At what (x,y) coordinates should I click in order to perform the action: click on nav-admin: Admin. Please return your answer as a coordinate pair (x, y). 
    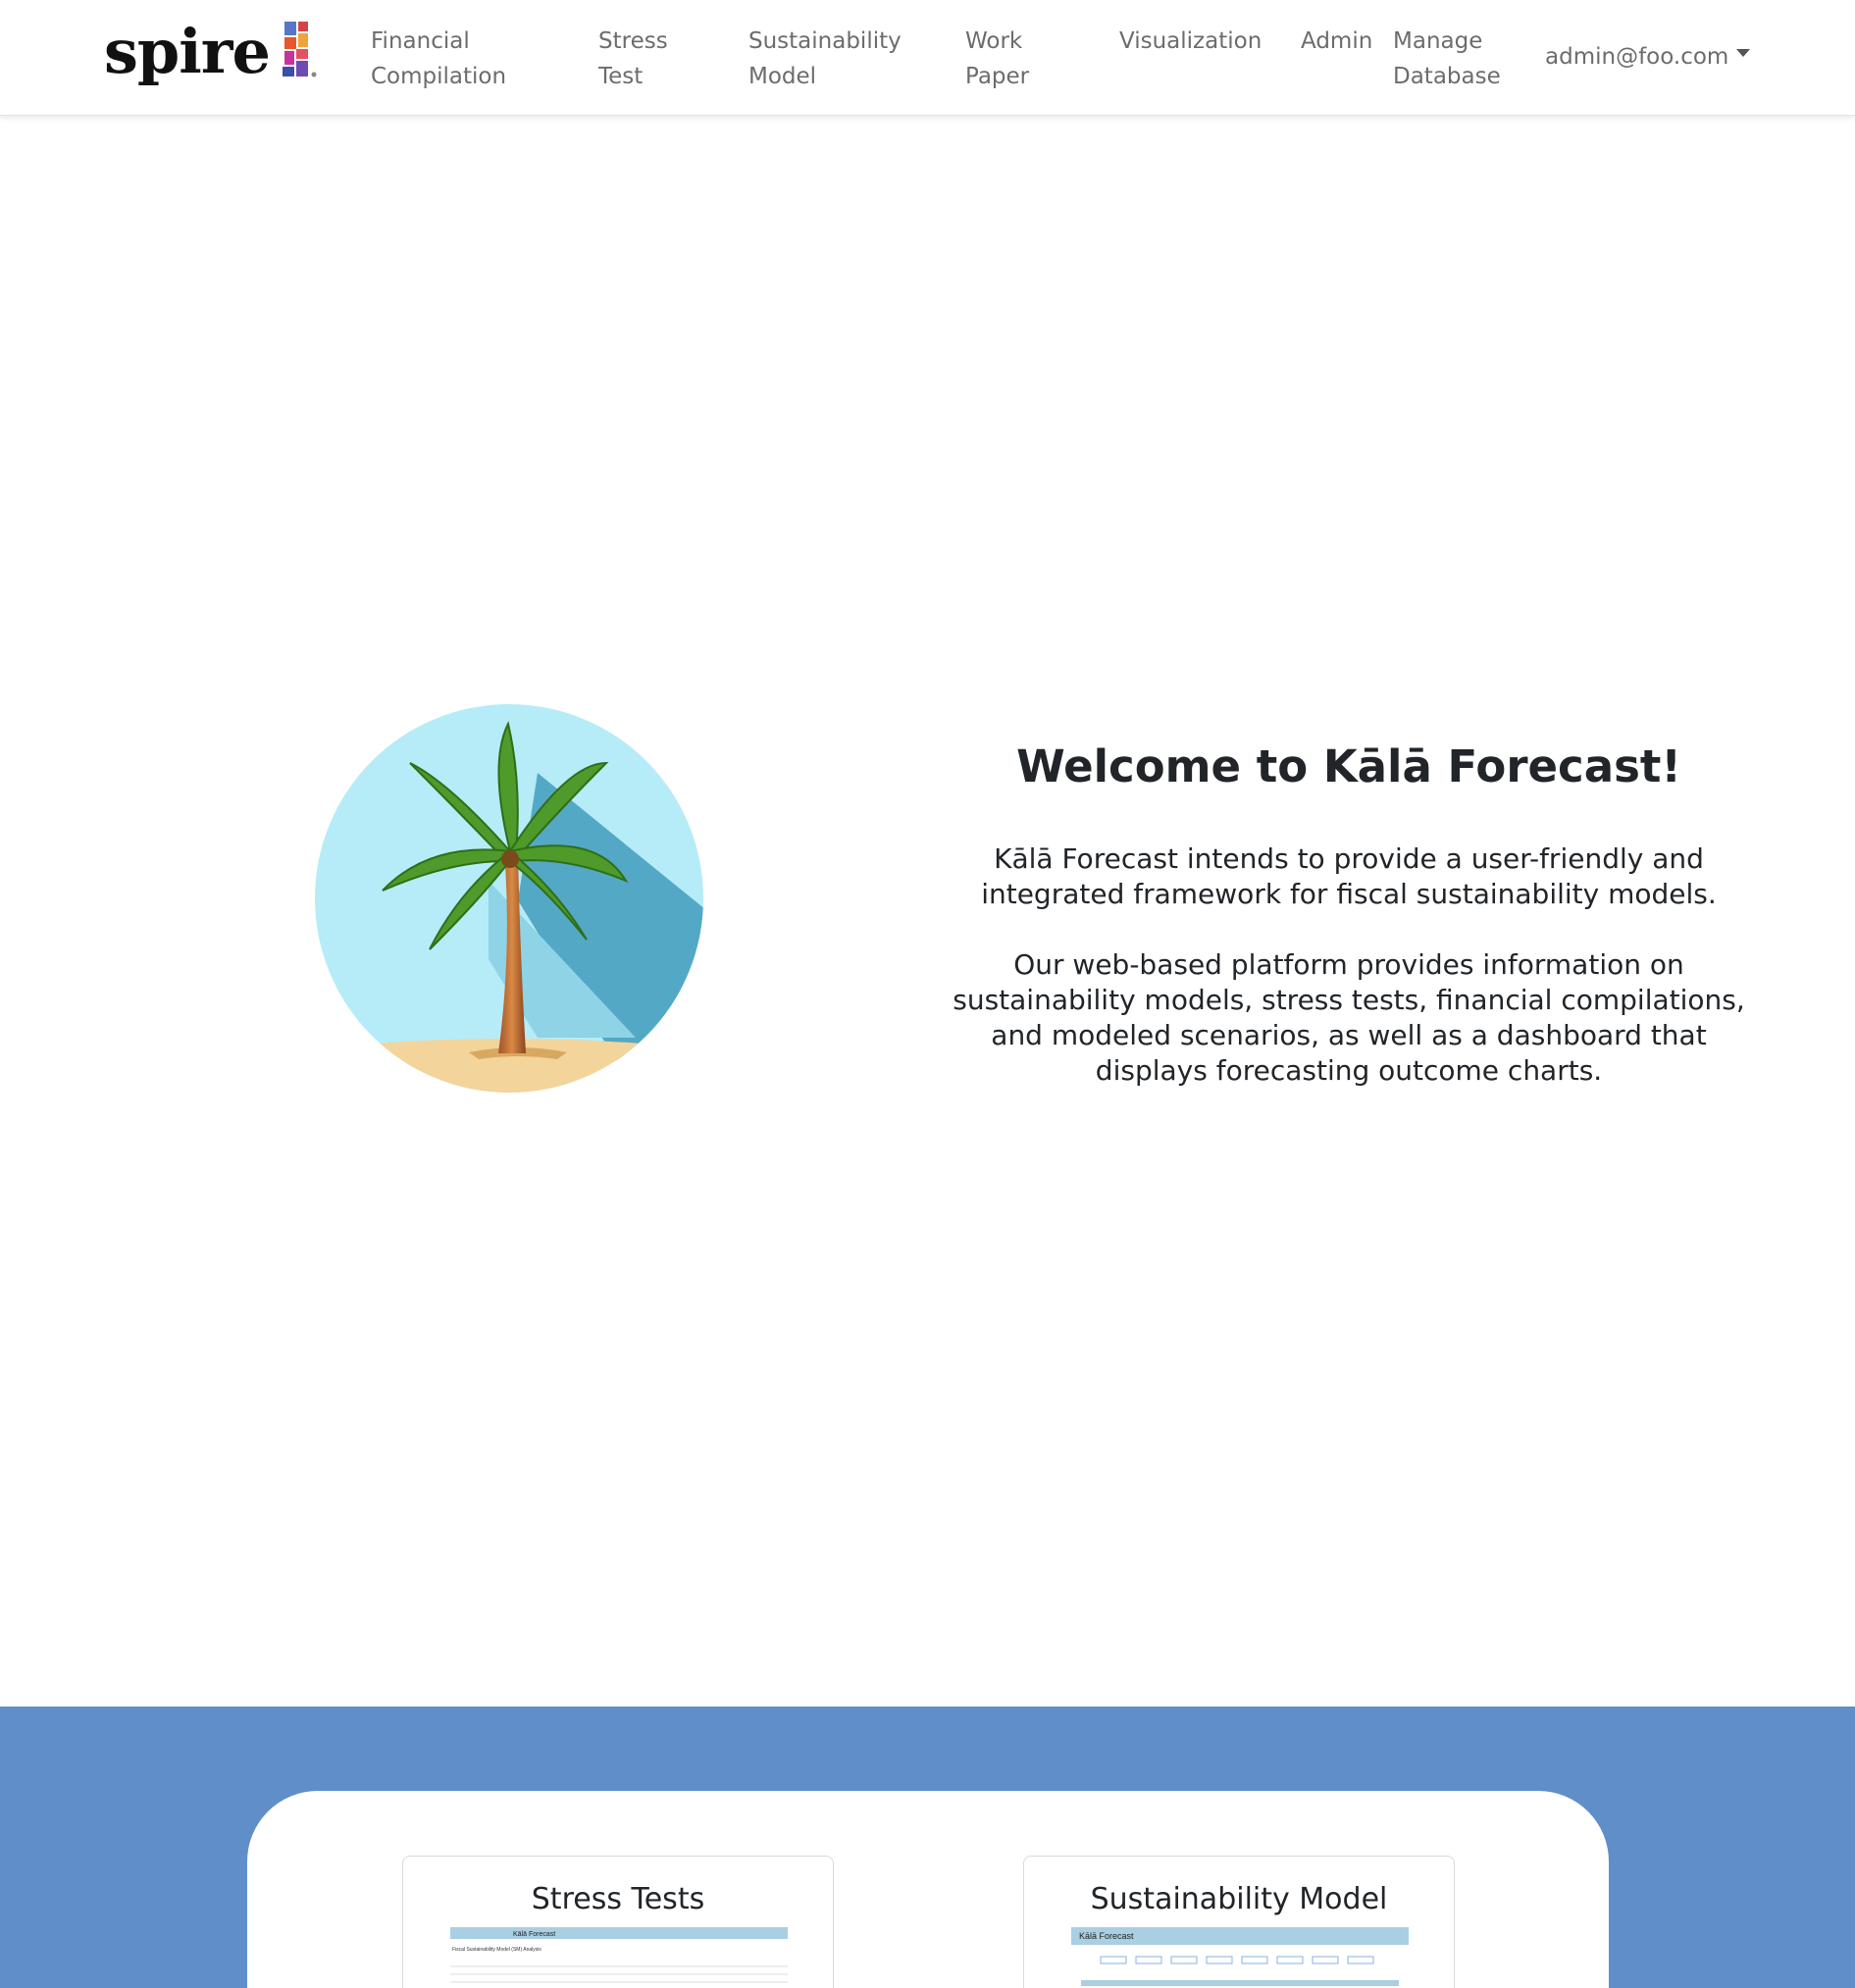
    Looking at the image, I should click on (1336, 41).